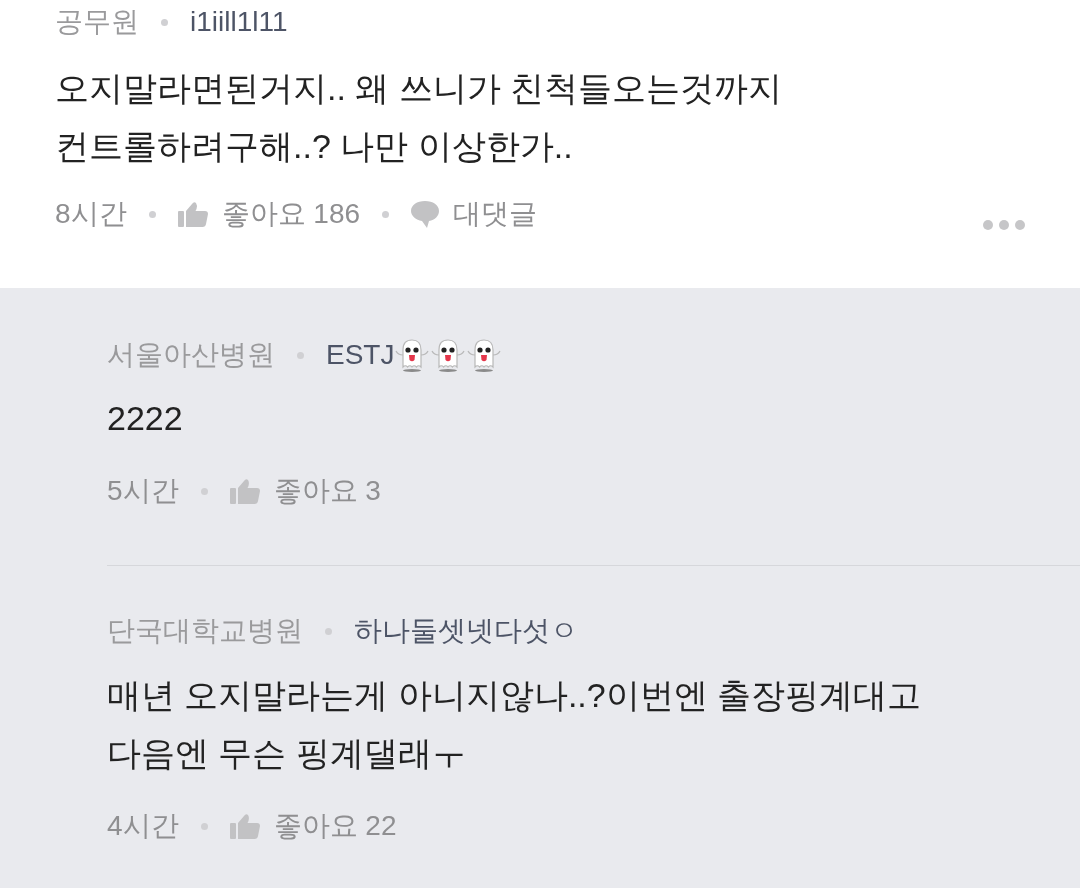 The height and width of the screenshot is (888, 1080). I want to click on comment-time: 5시간, so click(143, 491).